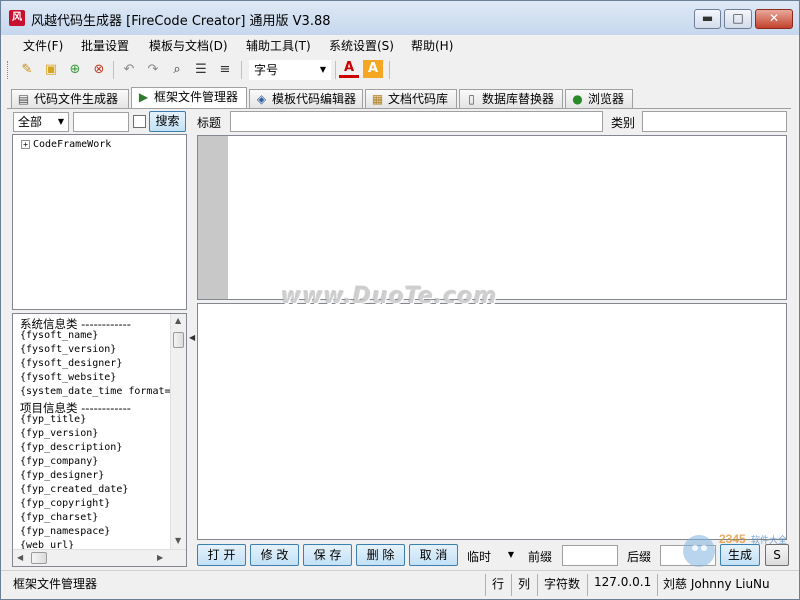 This screenshot has width=800, height=600. I want to click on scroll-down-icon: ▼, so click(178, 540).